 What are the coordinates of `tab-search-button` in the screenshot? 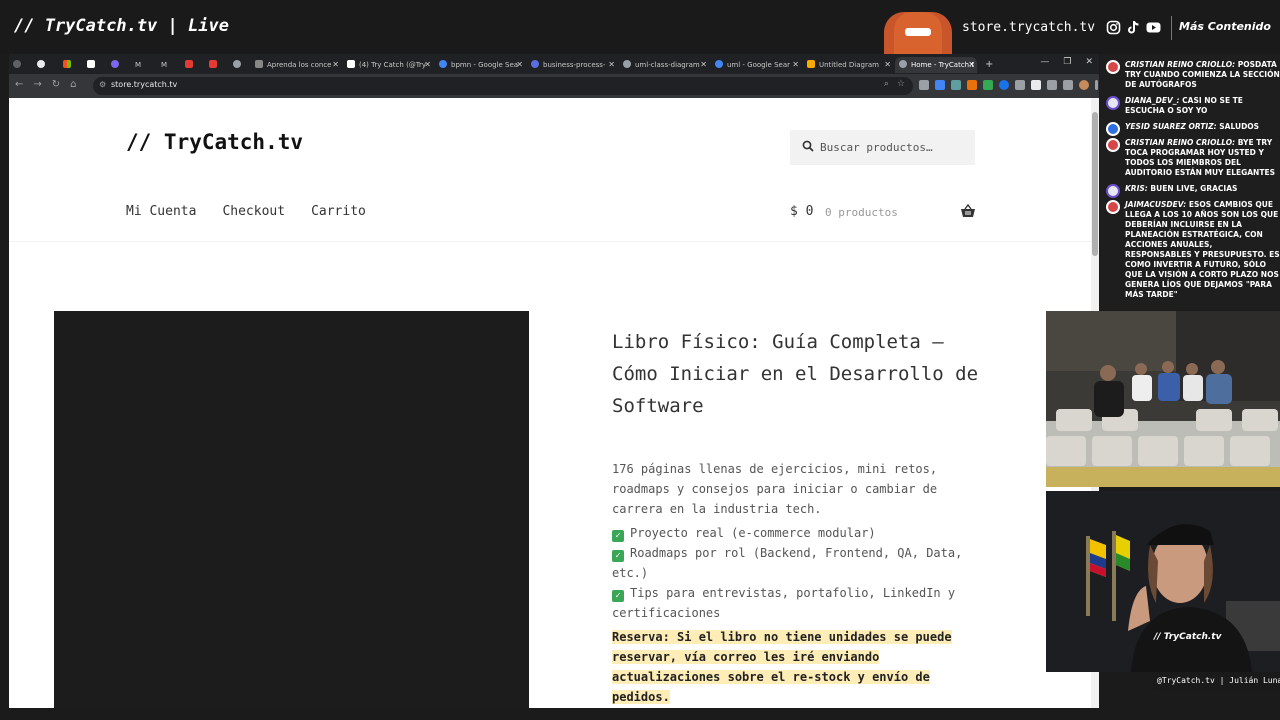 It's located at (19, 65).